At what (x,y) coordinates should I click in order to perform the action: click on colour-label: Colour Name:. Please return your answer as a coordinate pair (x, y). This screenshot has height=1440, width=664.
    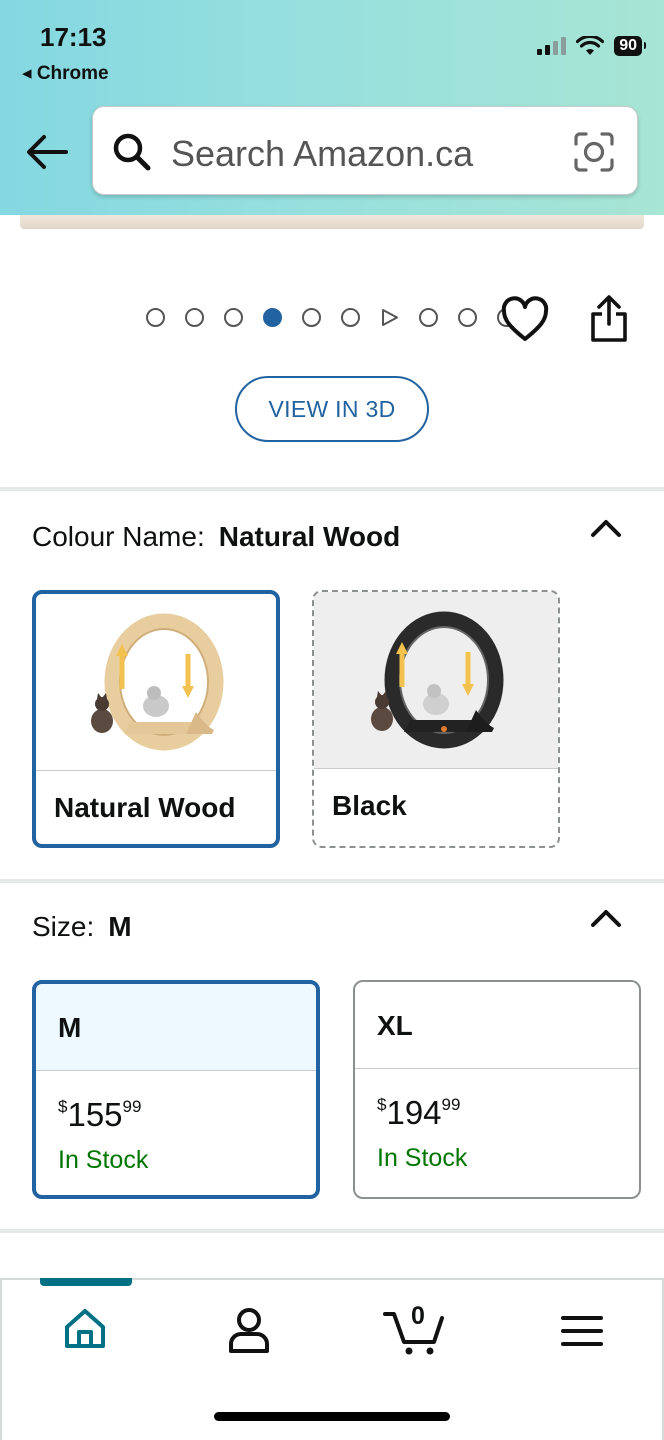
    Looking at the image, I should click on (118, 536).